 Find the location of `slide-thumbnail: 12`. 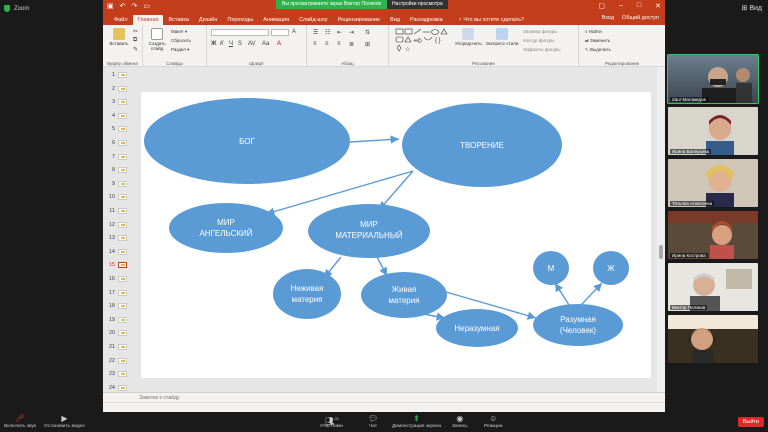

slide-thumbnail: 12 is located at coordinates (119, 225).